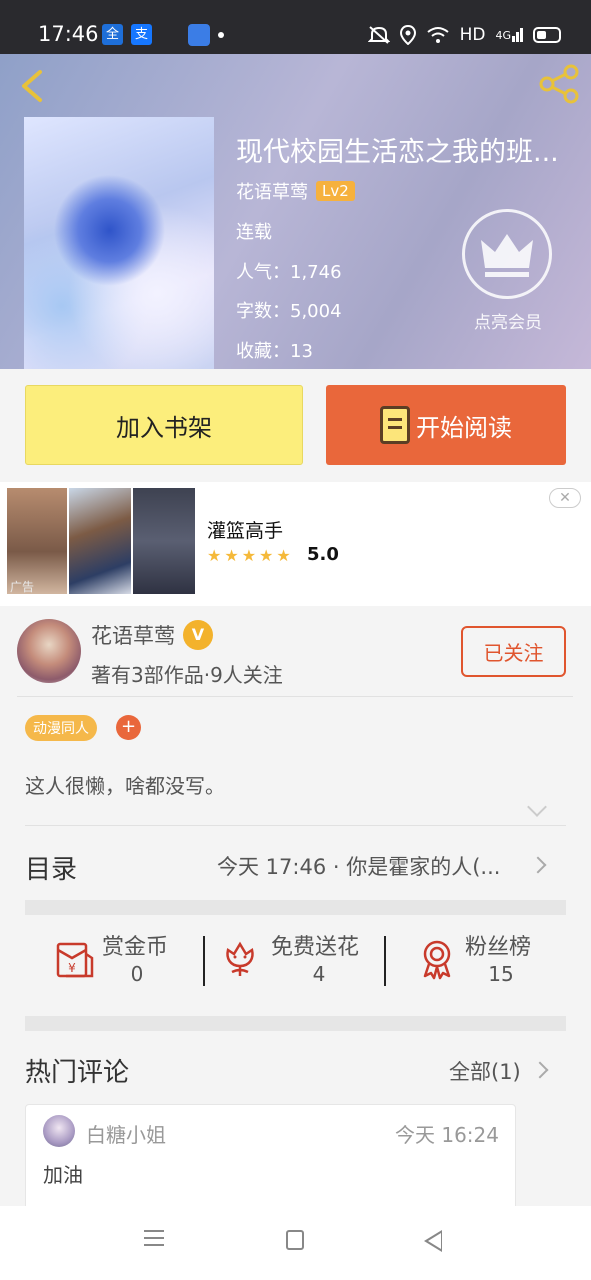  Describe the element at coordinates (75, 960) in the screenshot. I see `red-envelope-icon: ¥` at that location.